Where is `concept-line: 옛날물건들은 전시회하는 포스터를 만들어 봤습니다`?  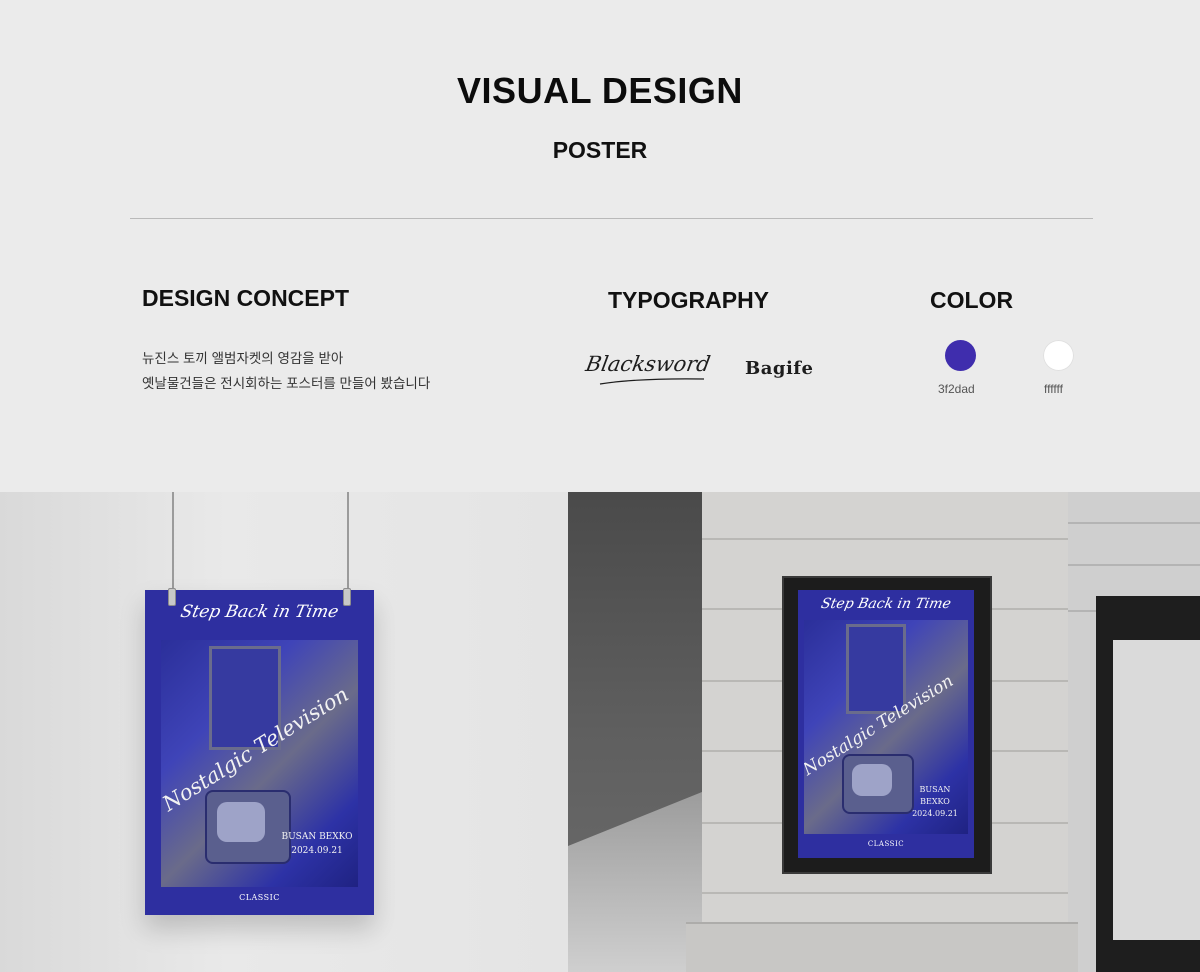
concept-line: 옛날물건들은 전시회하는 포스터를 만들어 봤습니다 is located at coordinates (286, 383).